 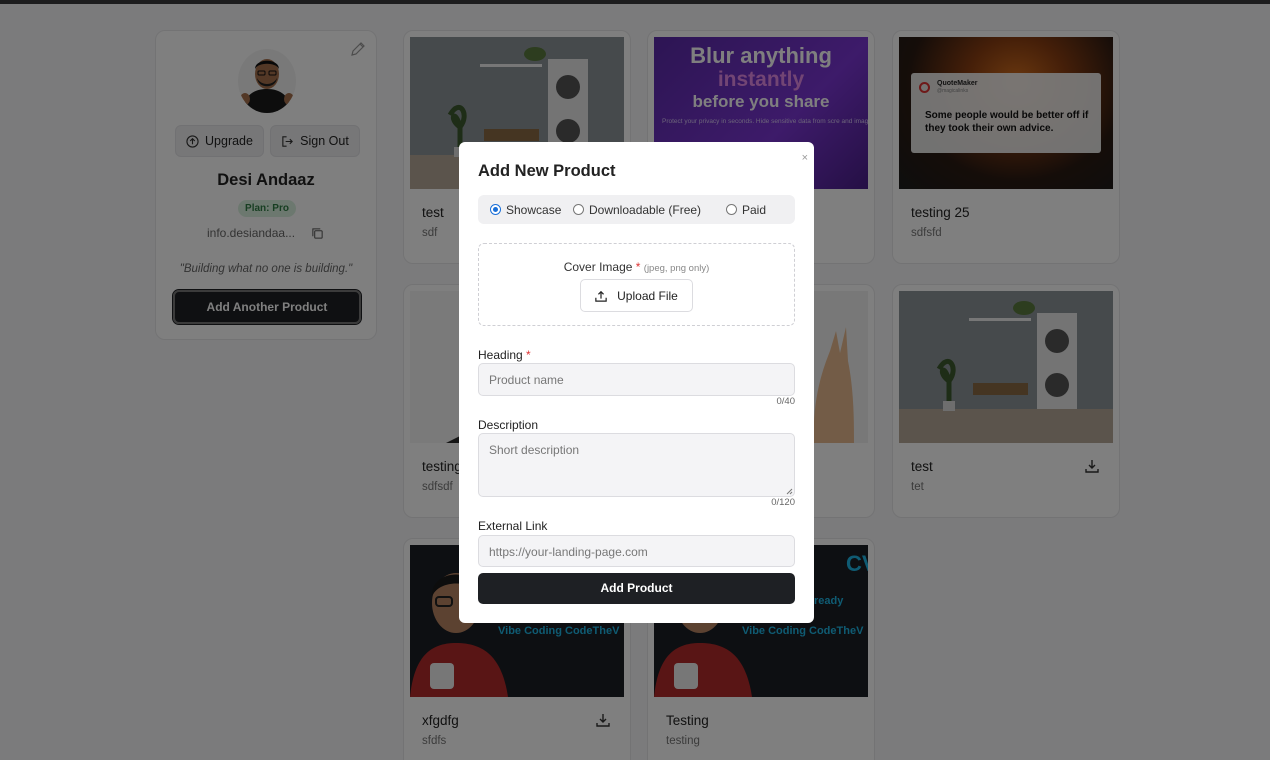 I want to click on type-label: Showcase, so click(x=534, y=209).